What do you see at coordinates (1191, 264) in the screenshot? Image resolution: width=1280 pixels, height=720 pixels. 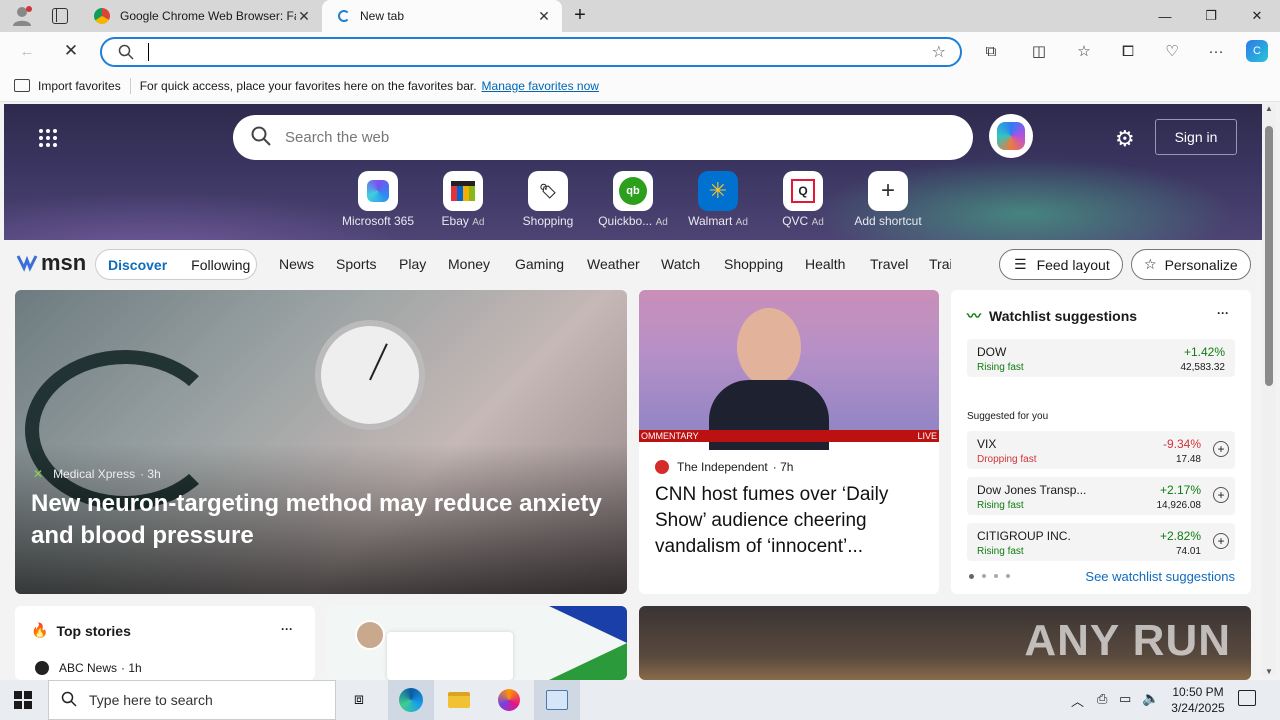 I see `personalize-button: ☆ Personalize` at bounding box center [1191, 264].